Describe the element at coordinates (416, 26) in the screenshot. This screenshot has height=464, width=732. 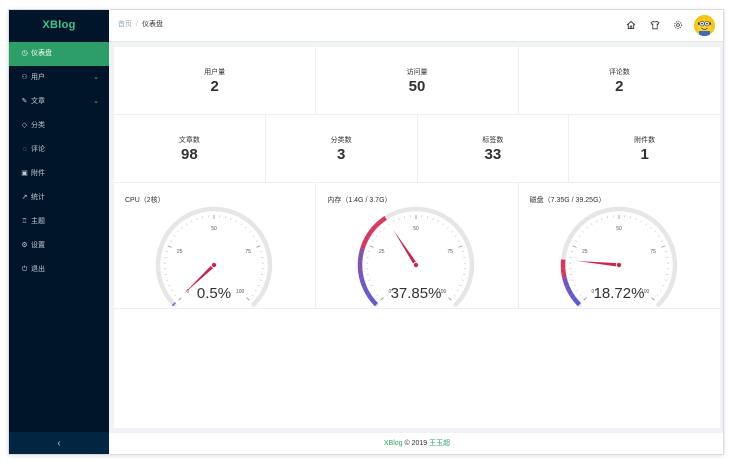
I see `top-header: 首页 / 仪表盘` at that location.